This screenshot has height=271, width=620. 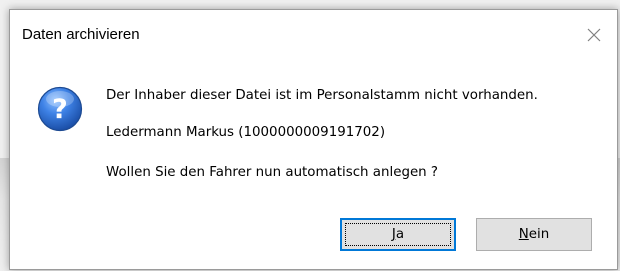 I want to click on close-icon, so click(x=594, y=35).